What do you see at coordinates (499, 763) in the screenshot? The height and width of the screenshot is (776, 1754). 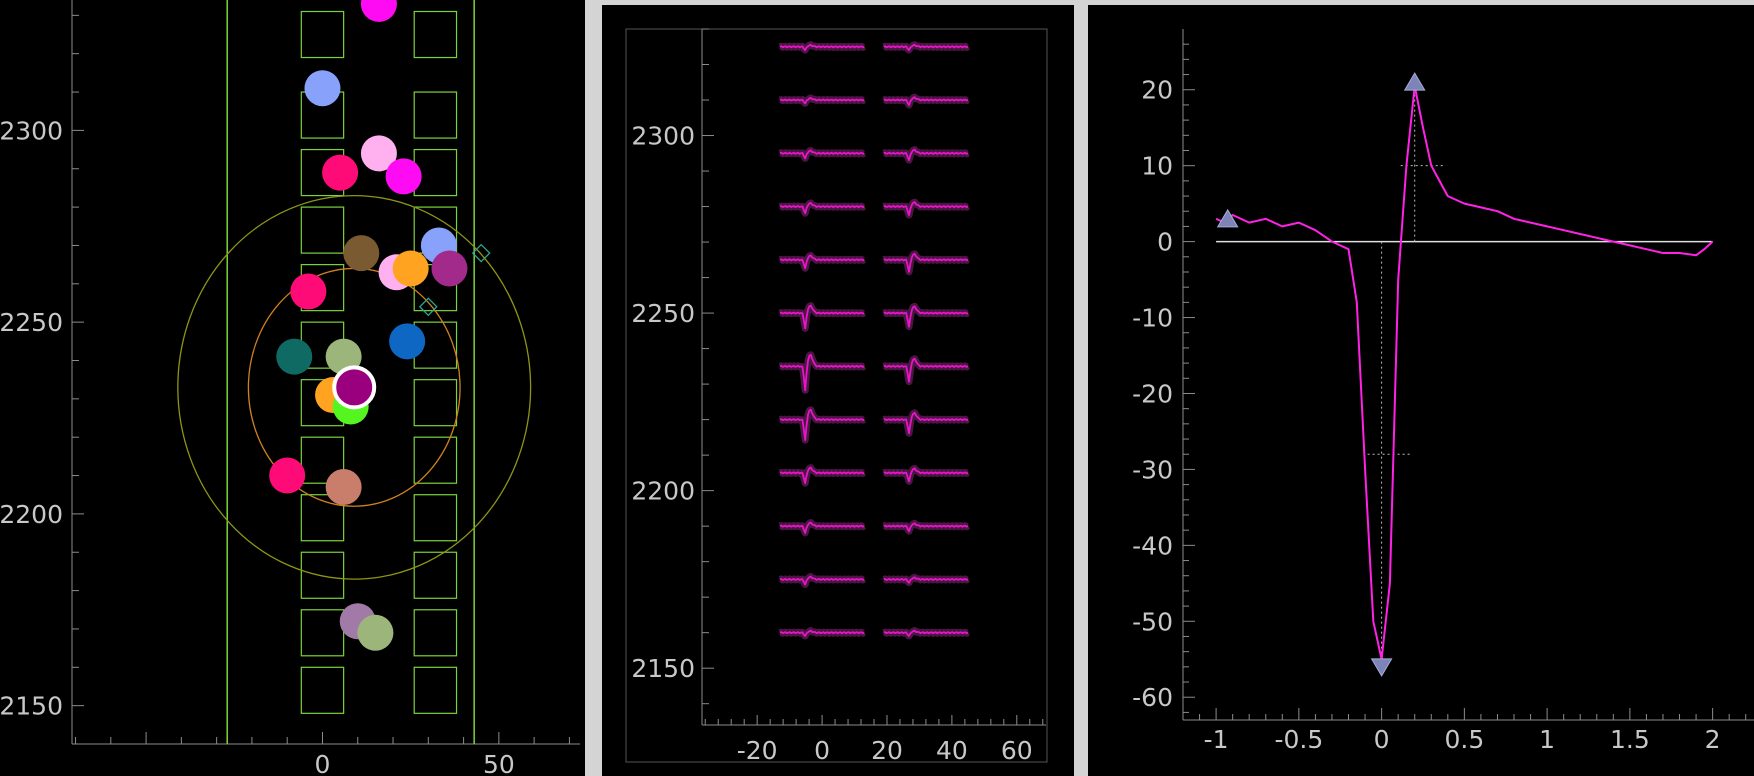 I see `x-tick-label: 50` at bounding box center [499, 763].